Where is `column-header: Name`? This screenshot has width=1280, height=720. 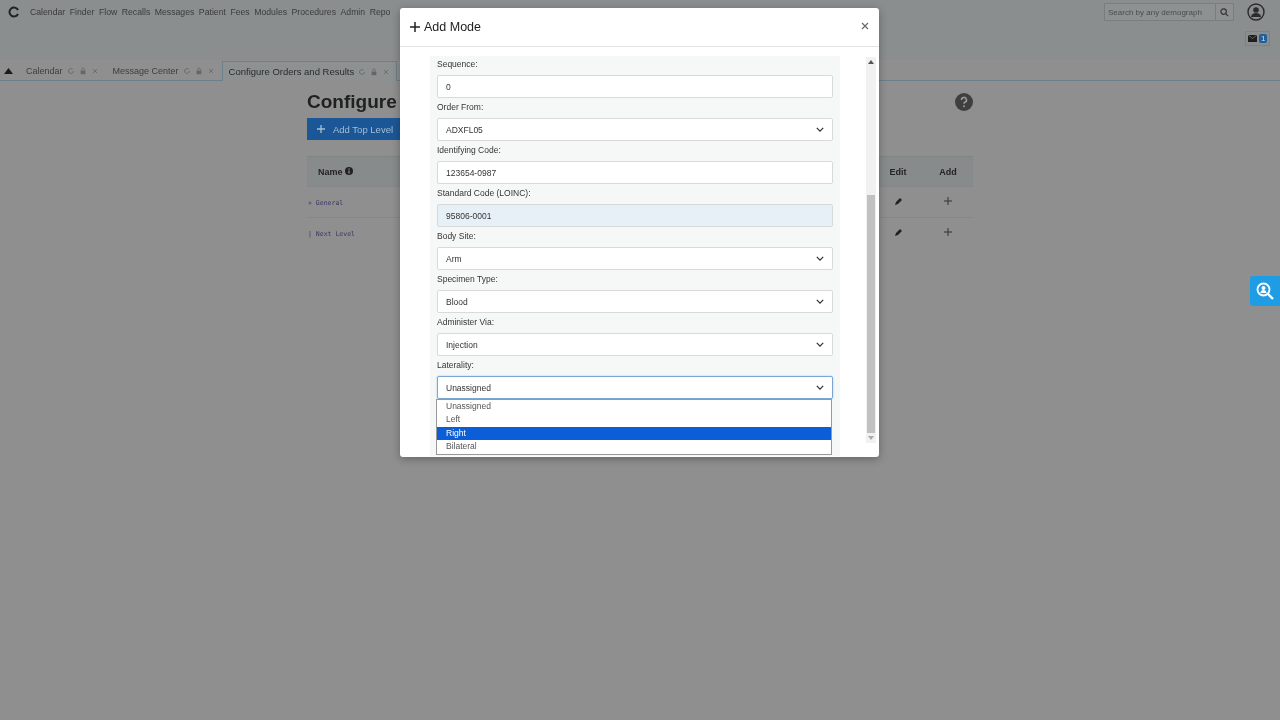
column-header: Name is located at coordinates (330, 171).